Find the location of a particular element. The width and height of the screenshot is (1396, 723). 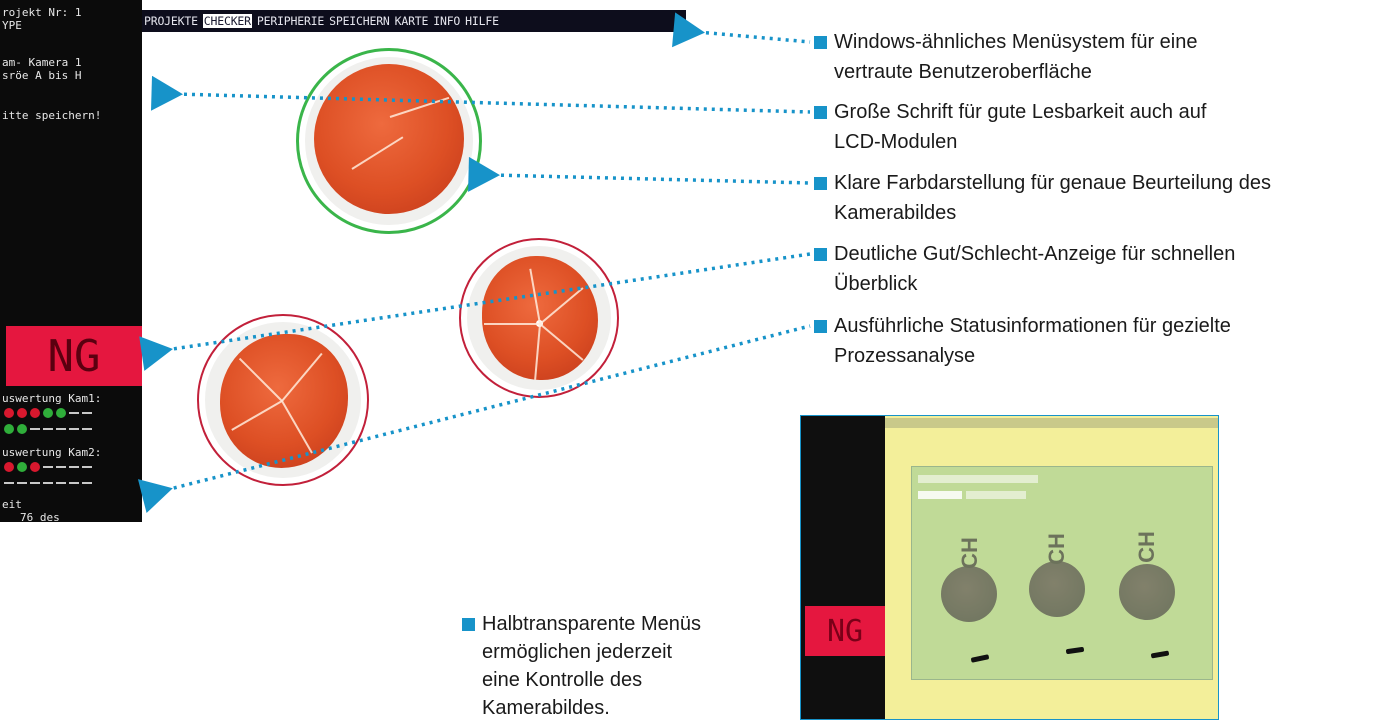

arrow-font is located at coordinates (481, 94).